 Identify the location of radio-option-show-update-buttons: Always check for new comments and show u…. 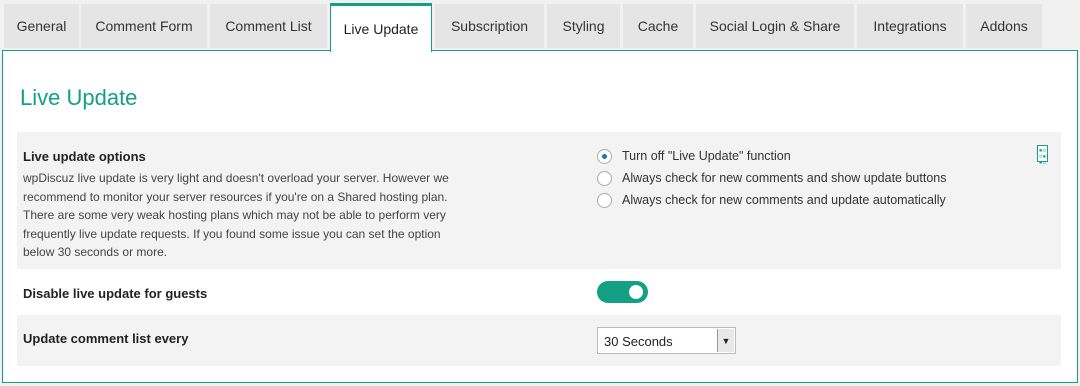
(771, 178).